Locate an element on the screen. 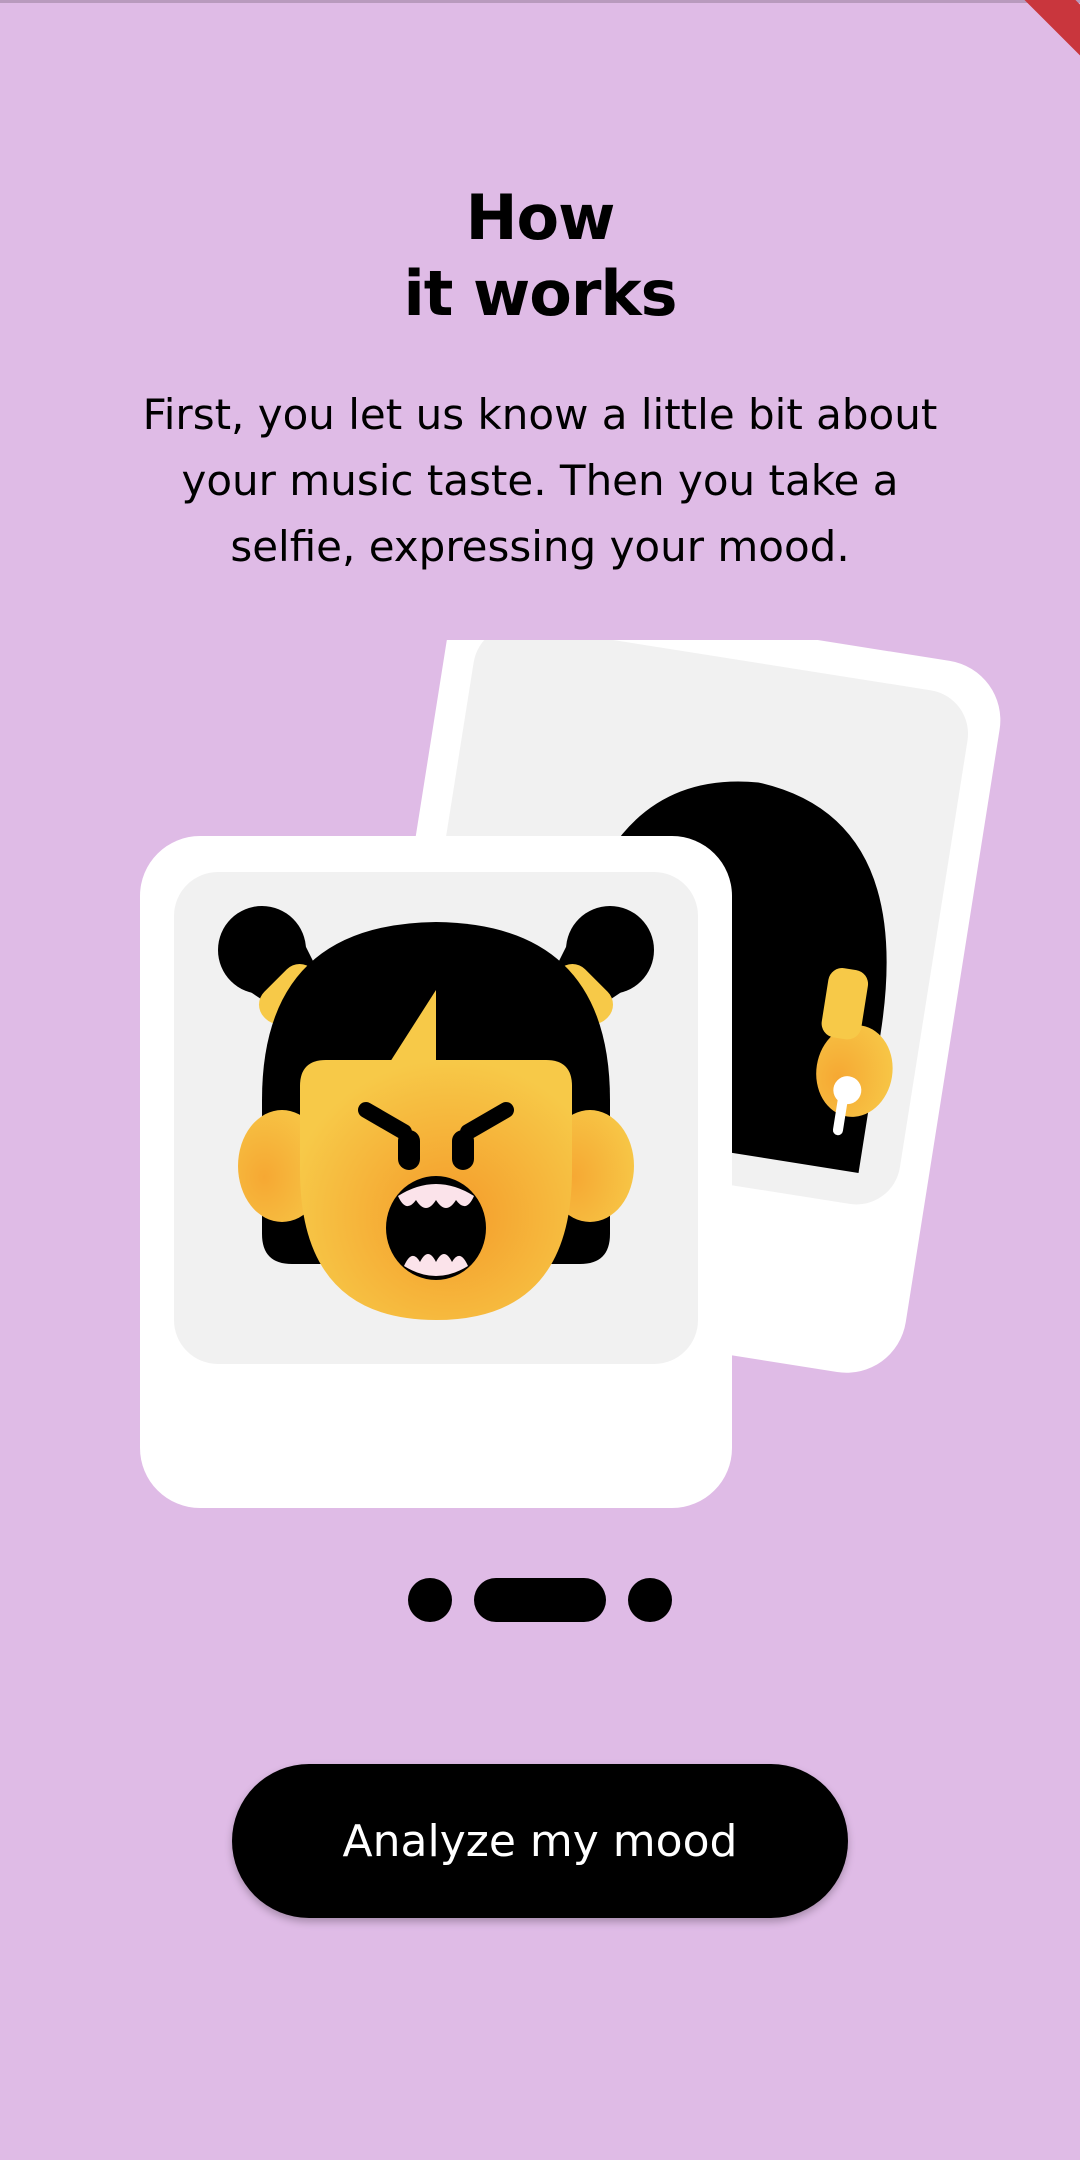 This screenshot has width=1080, height=2160. debug-banner is located at coordinates (1042, 33).